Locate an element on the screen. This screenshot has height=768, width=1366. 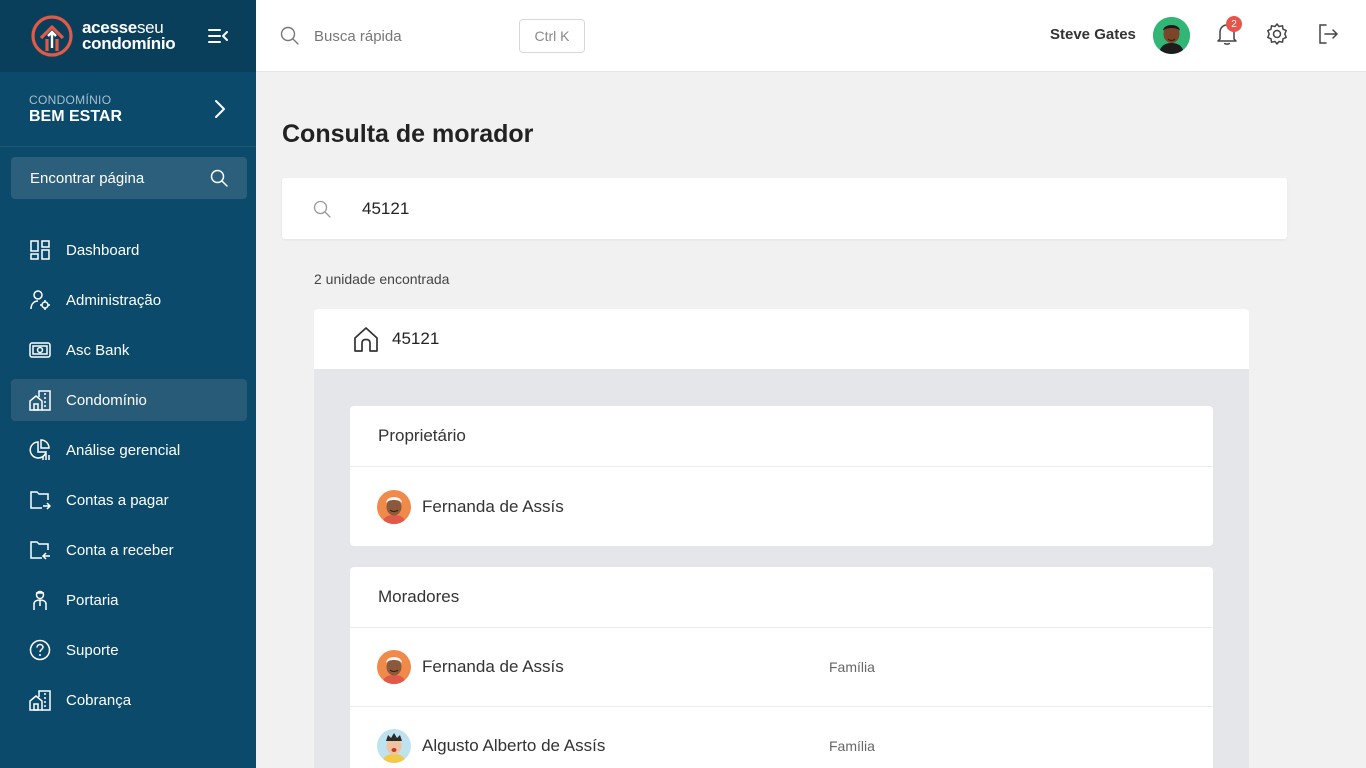
brand-logo: acesseseu condomínio is located at coordinates (103, 36).